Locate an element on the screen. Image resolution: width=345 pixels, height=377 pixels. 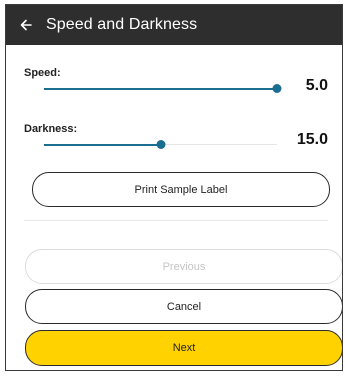
darkness-slider-thumb is located at coordinates (160, 144).